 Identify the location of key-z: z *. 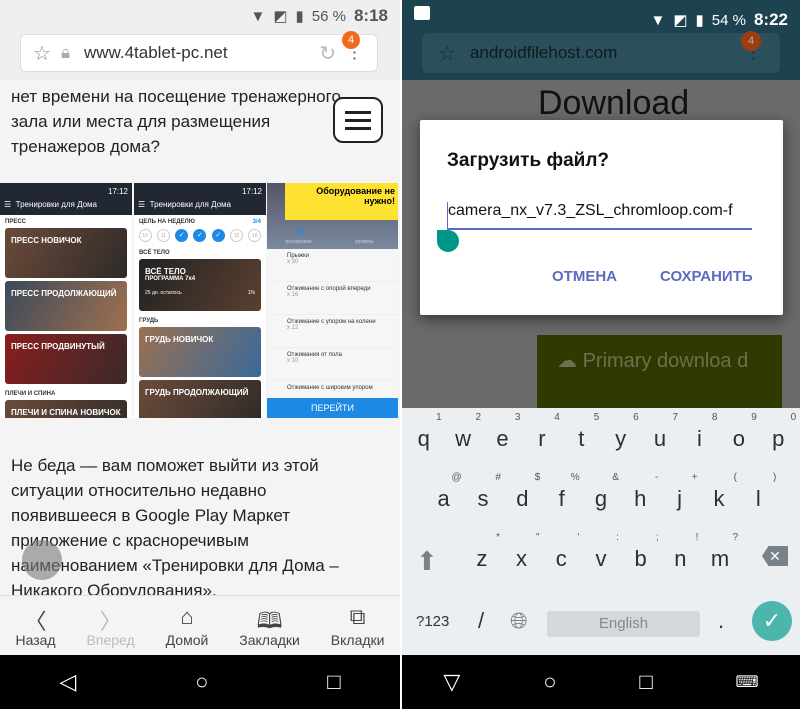
(482, 552).